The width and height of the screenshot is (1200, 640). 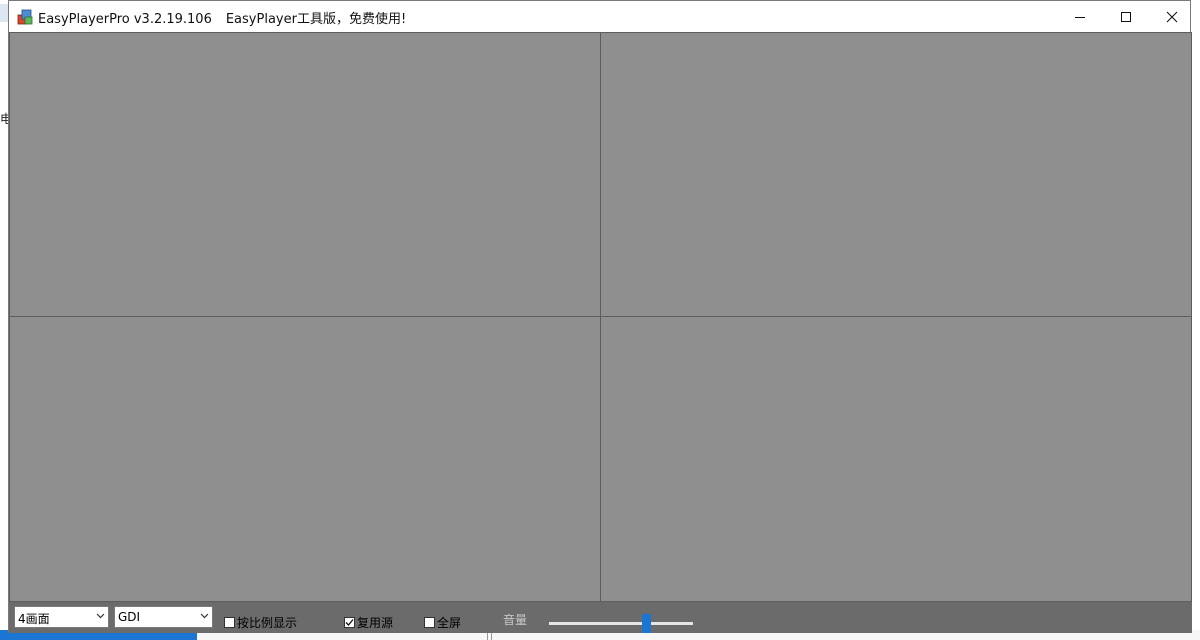 I want to click on volume-label: 音量, so click(x=515, y=620).